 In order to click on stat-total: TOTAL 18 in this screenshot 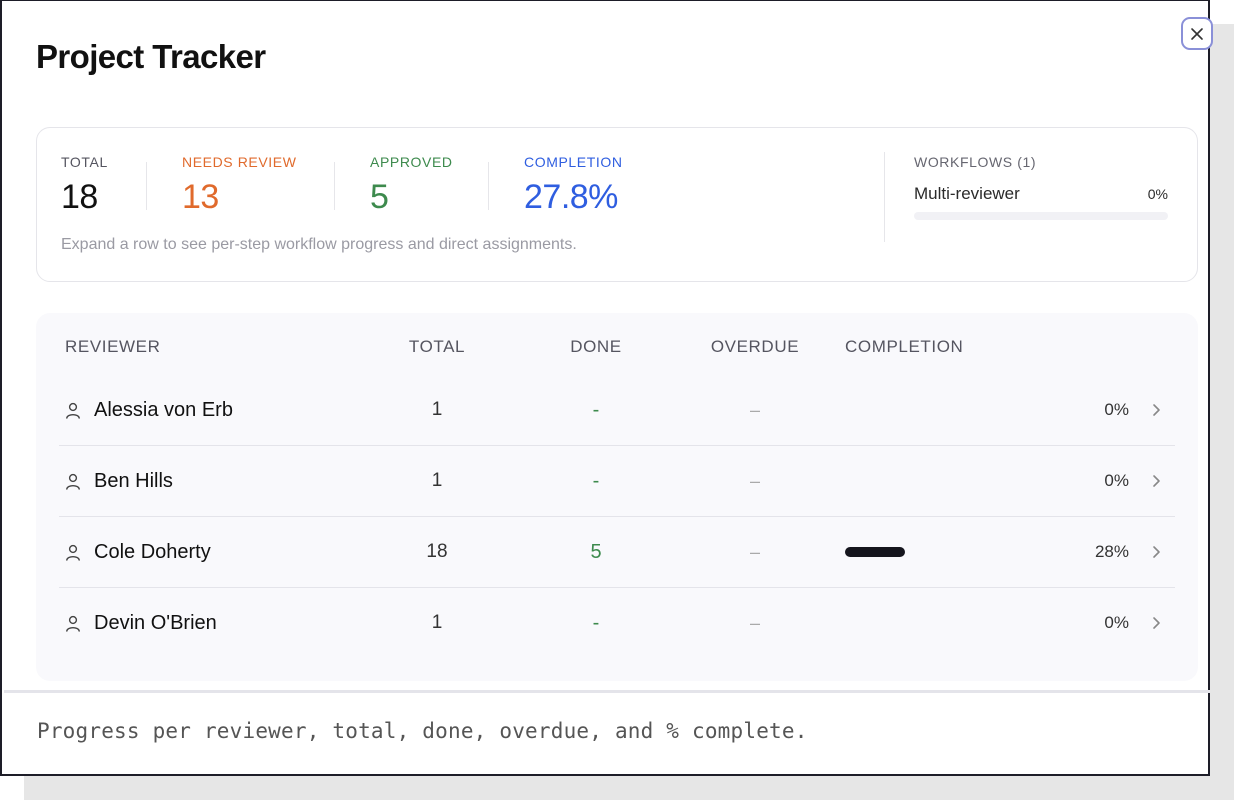, I will do `click(84, 185)`.